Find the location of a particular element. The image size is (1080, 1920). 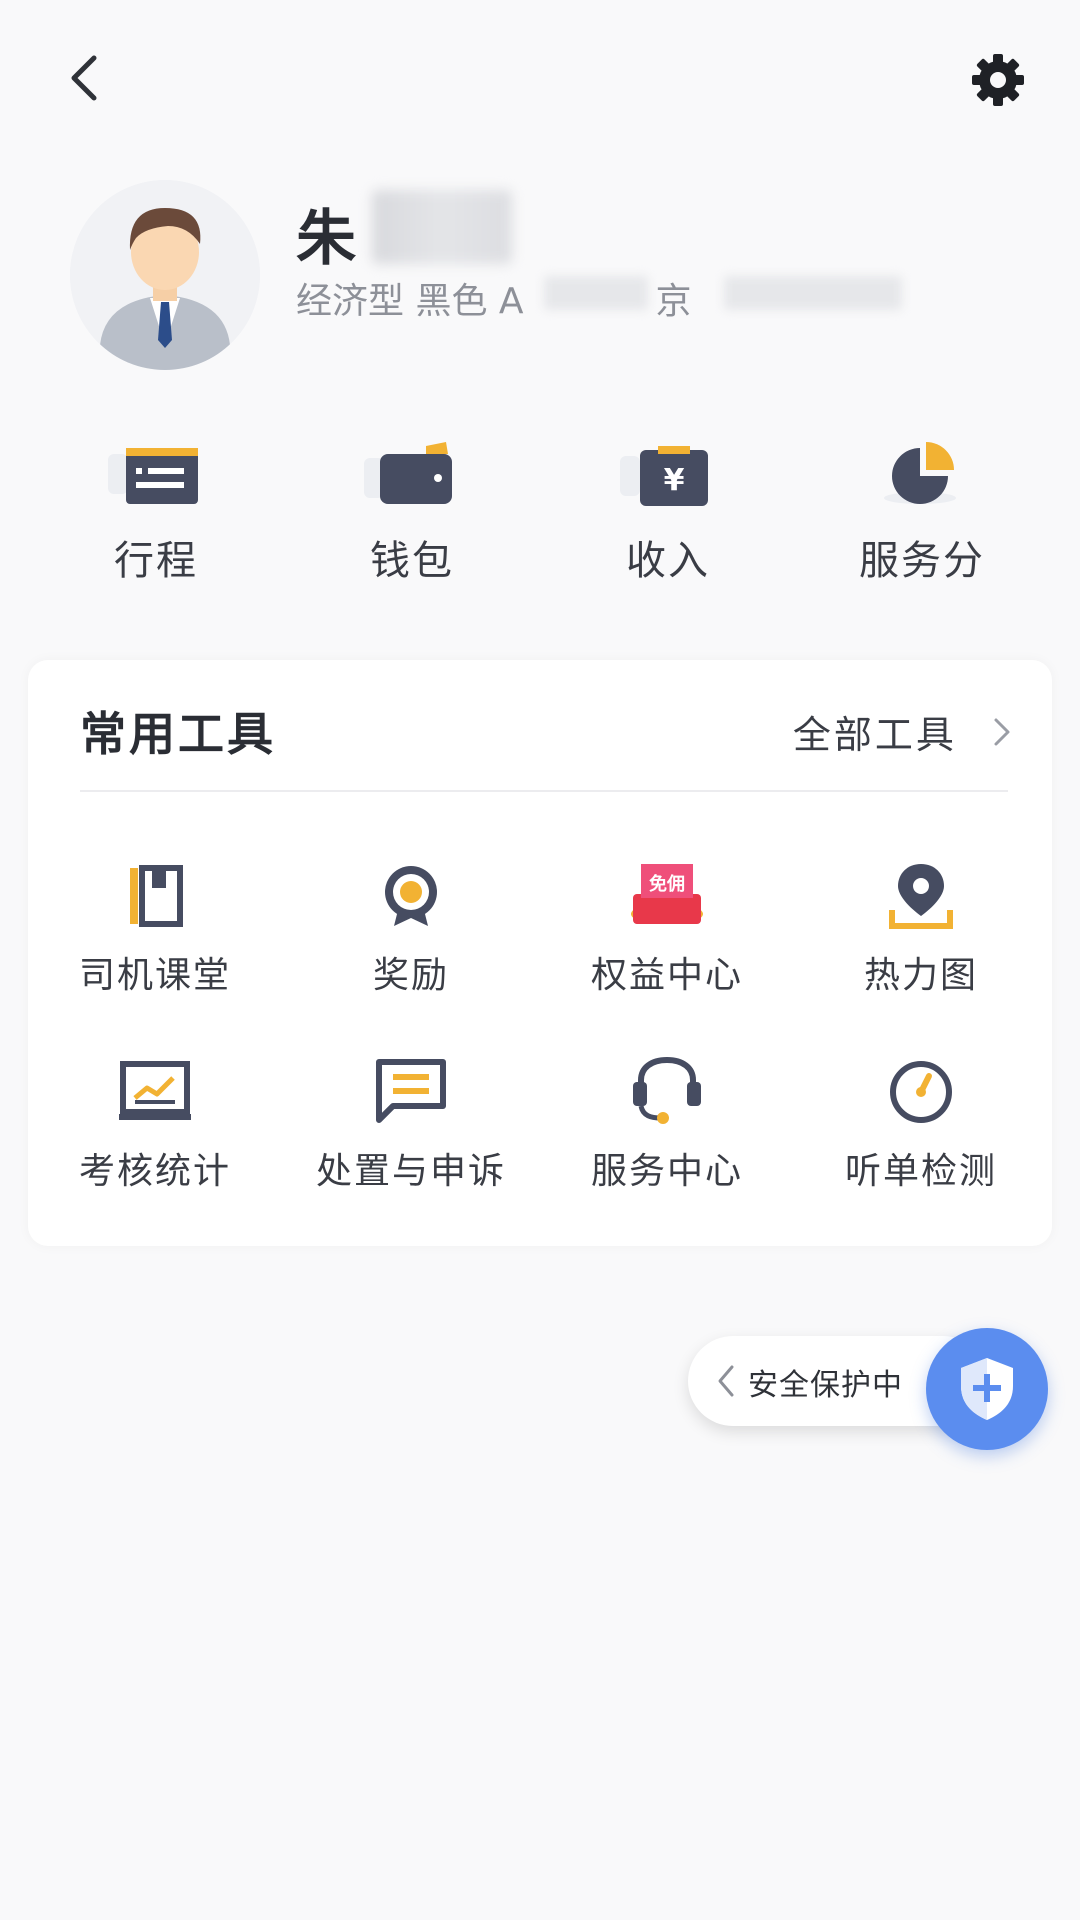

tool-rewards: 奖励 is located at coordinates (411, 935).